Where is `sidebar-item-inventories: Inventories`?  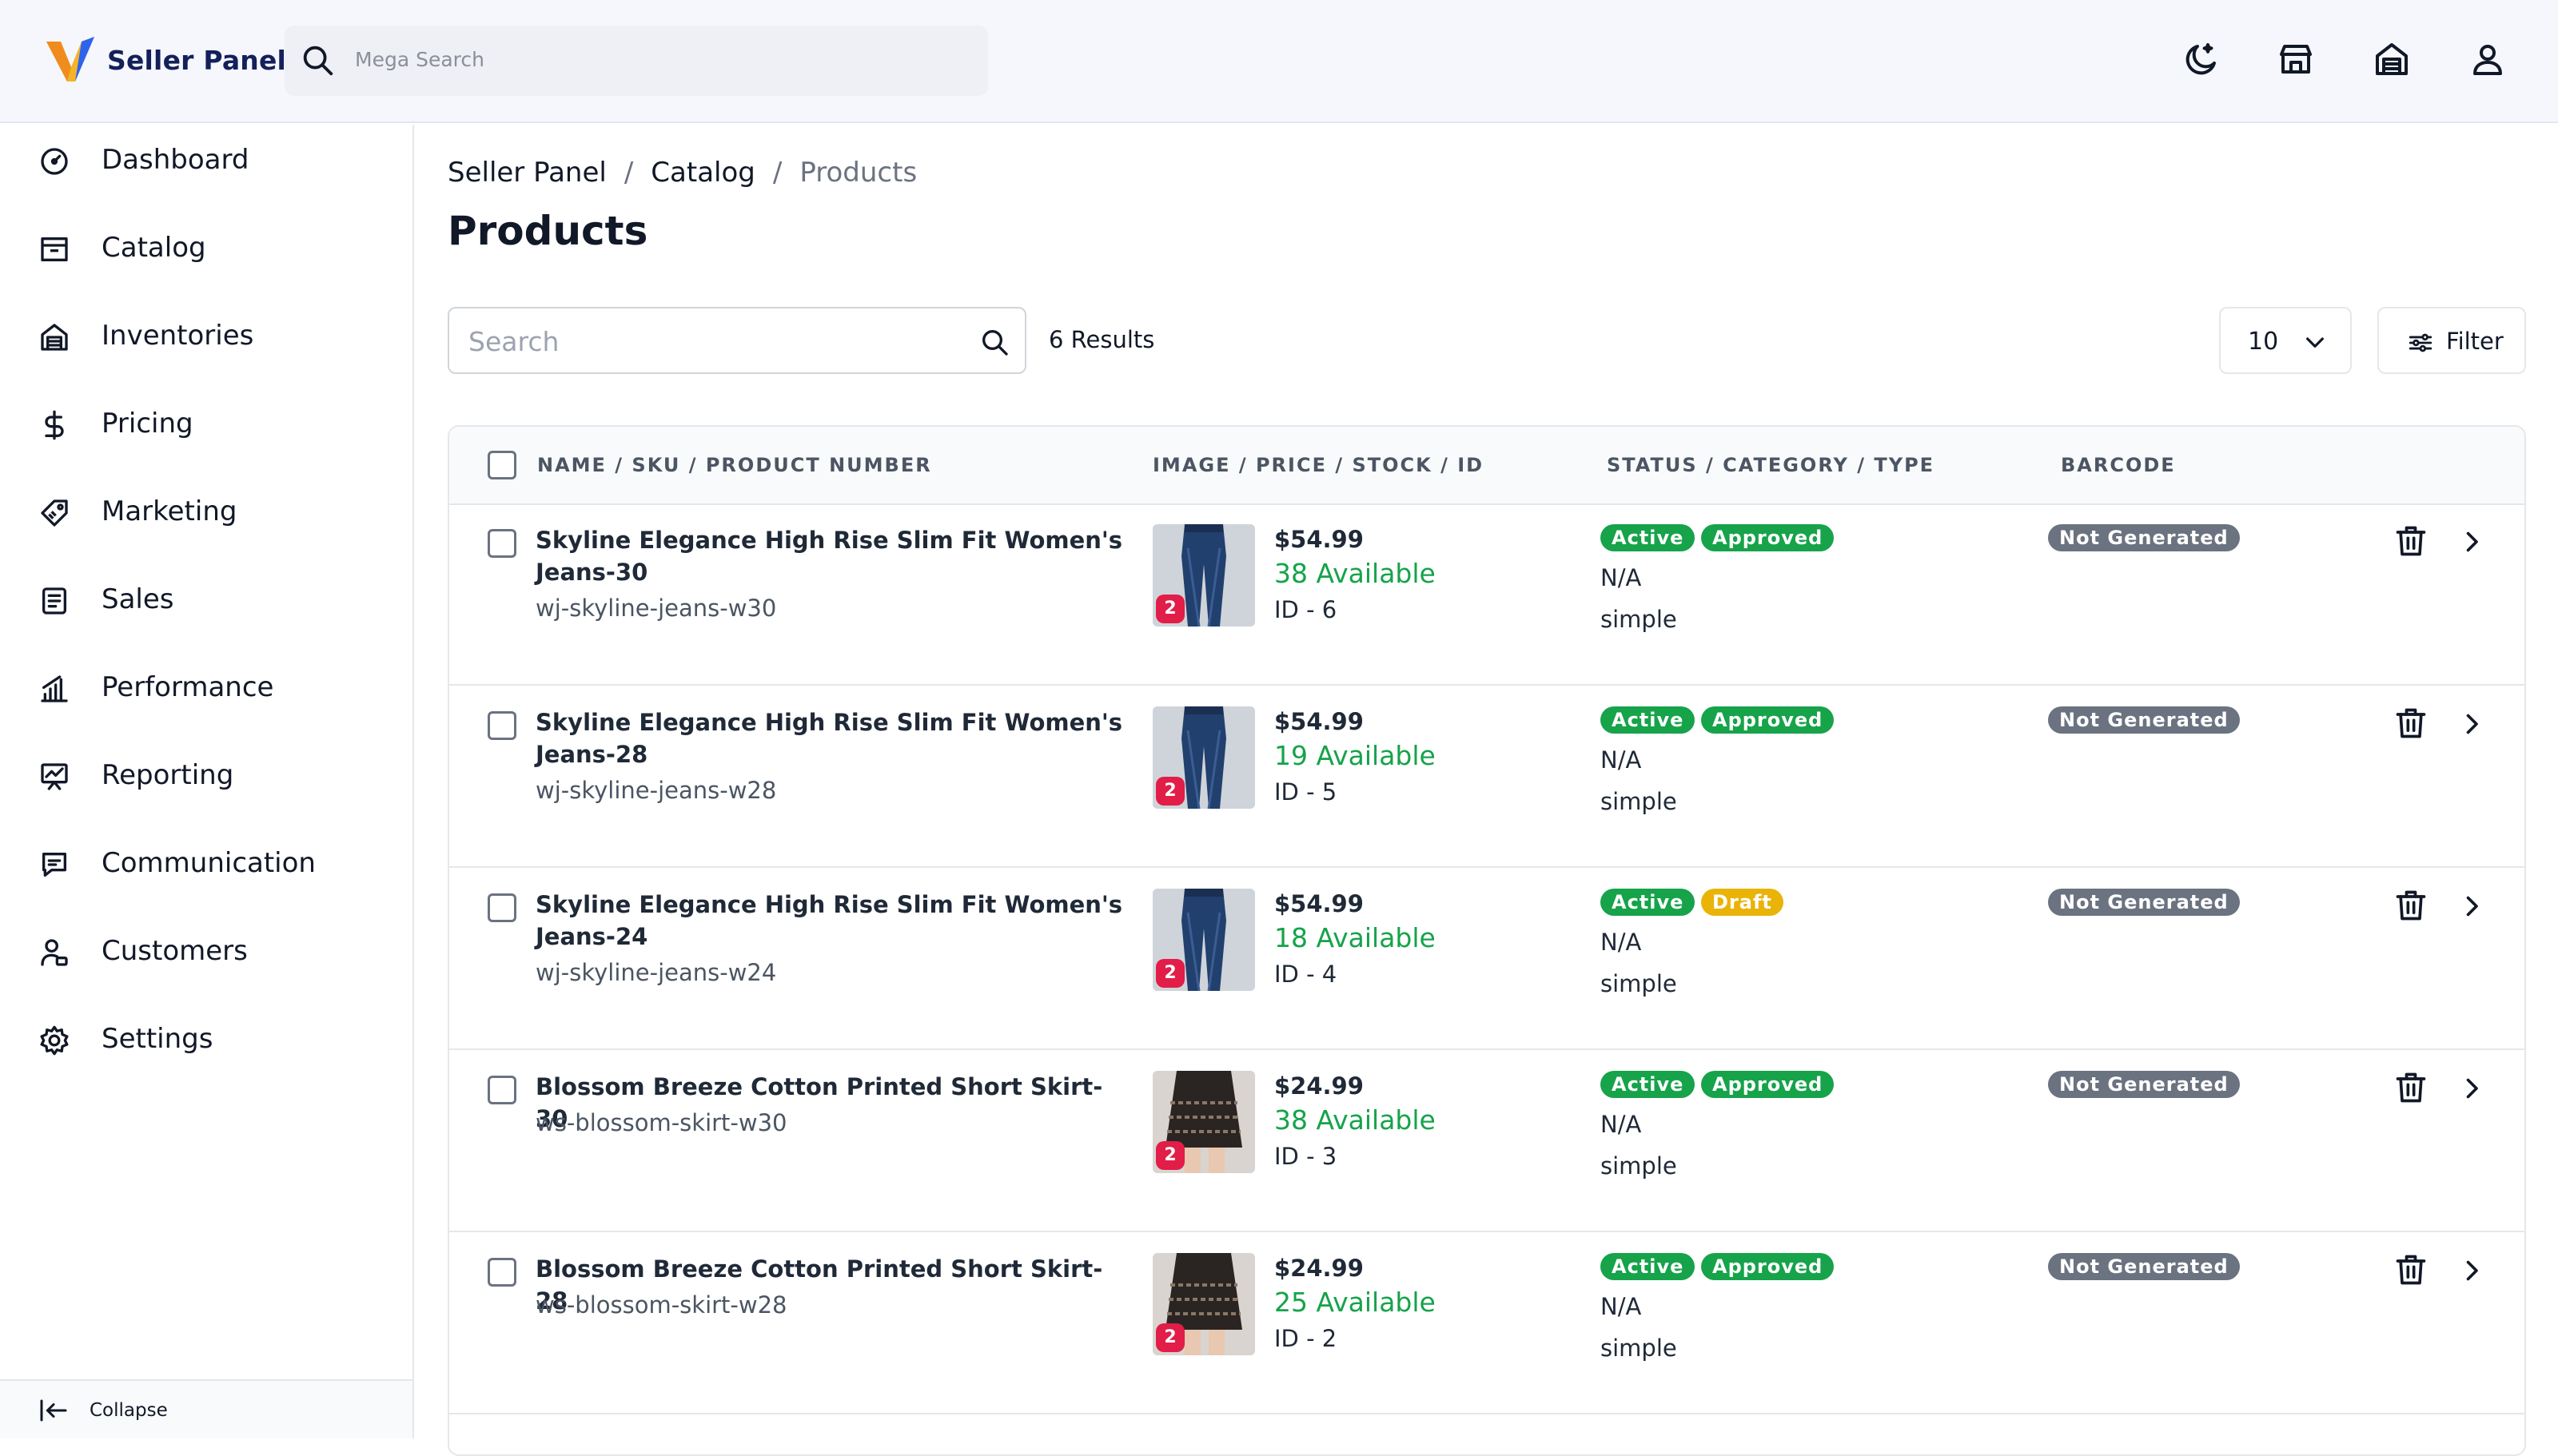 sidebar-item-inventories: Inventories is located at coordinates (207, 336).